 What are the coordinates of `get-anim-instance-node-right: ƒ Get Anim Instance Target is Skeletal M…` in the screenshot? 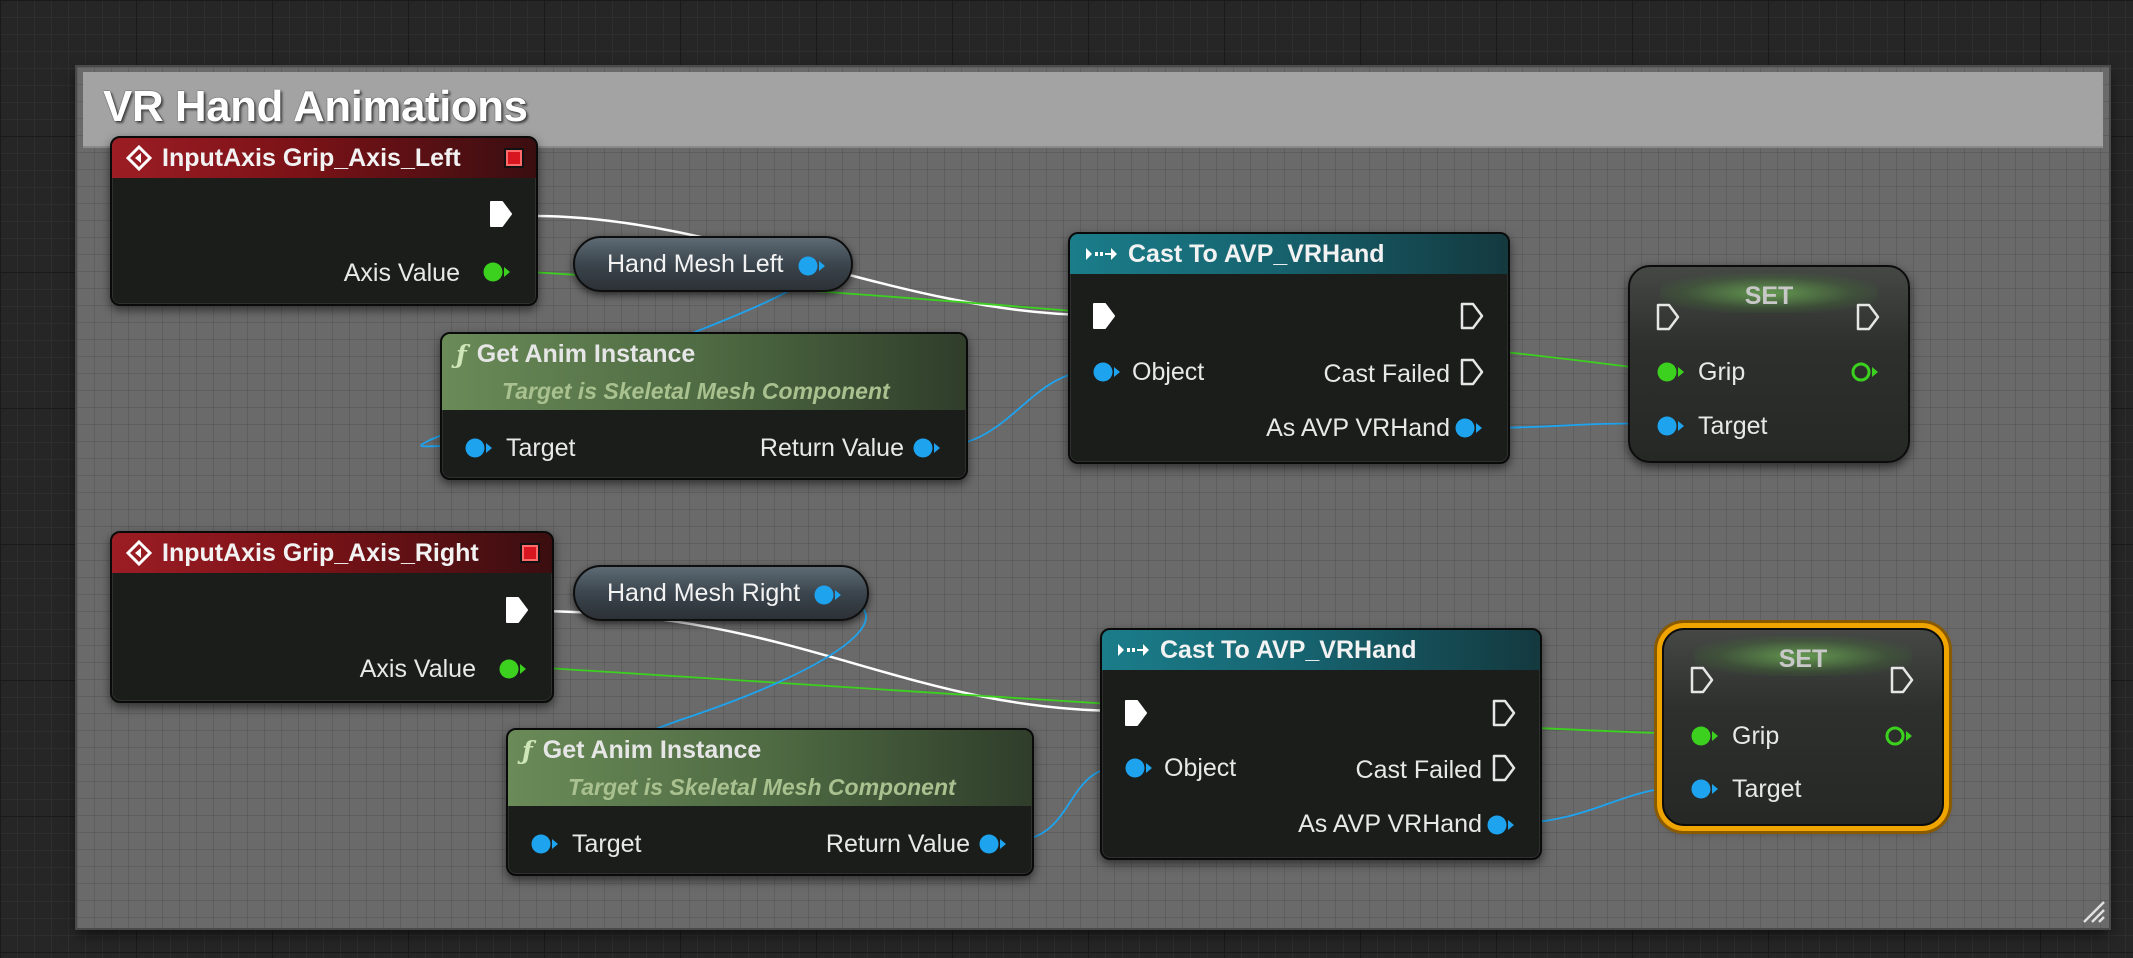 It's located at (770, 802).